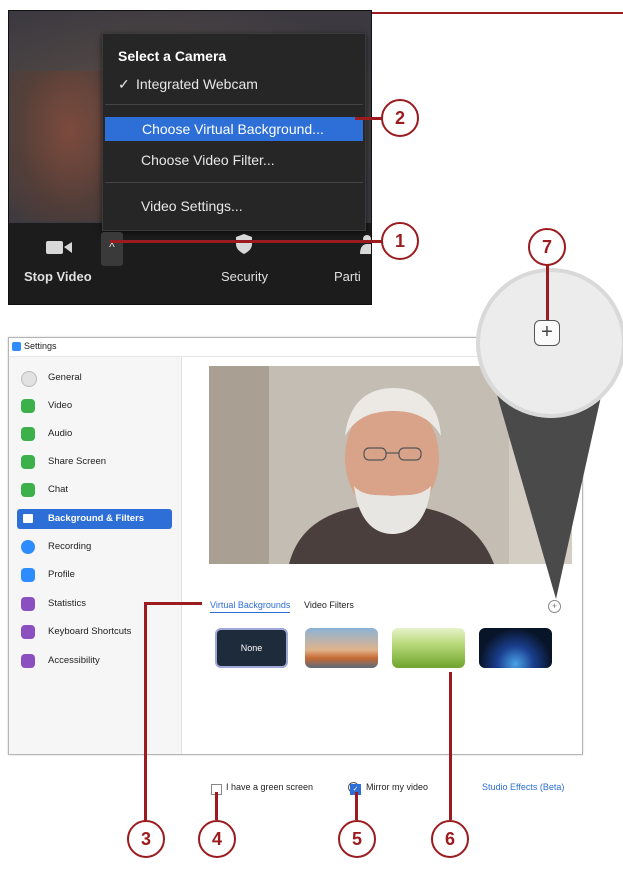 This screenshot has width=623, height=870. Describe the element at coordinates (172, 56) in the screenshot. I see `menu-title: Select a Camera` at that location.